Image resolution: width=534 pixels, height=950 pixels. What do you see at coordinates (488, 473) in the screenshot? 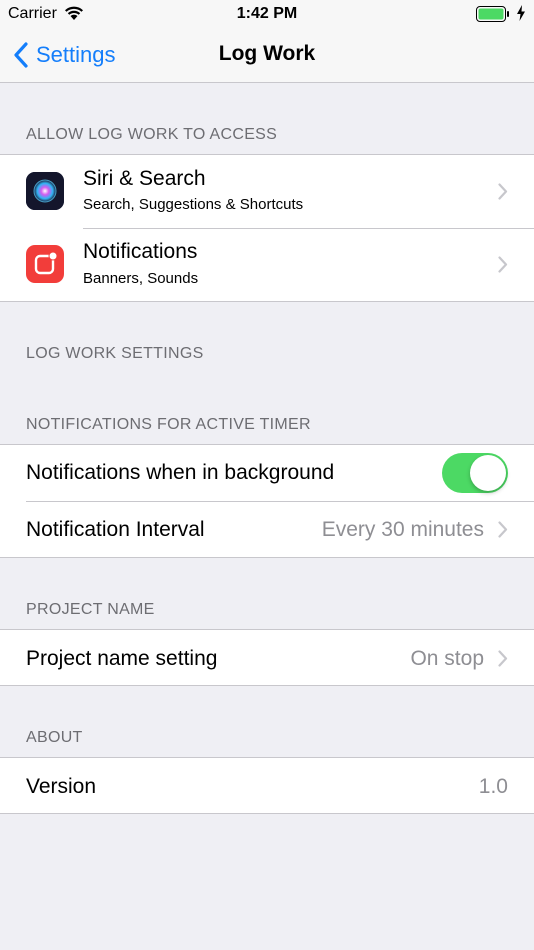
I see `toggle-knob` at bounding box center [488, 473].